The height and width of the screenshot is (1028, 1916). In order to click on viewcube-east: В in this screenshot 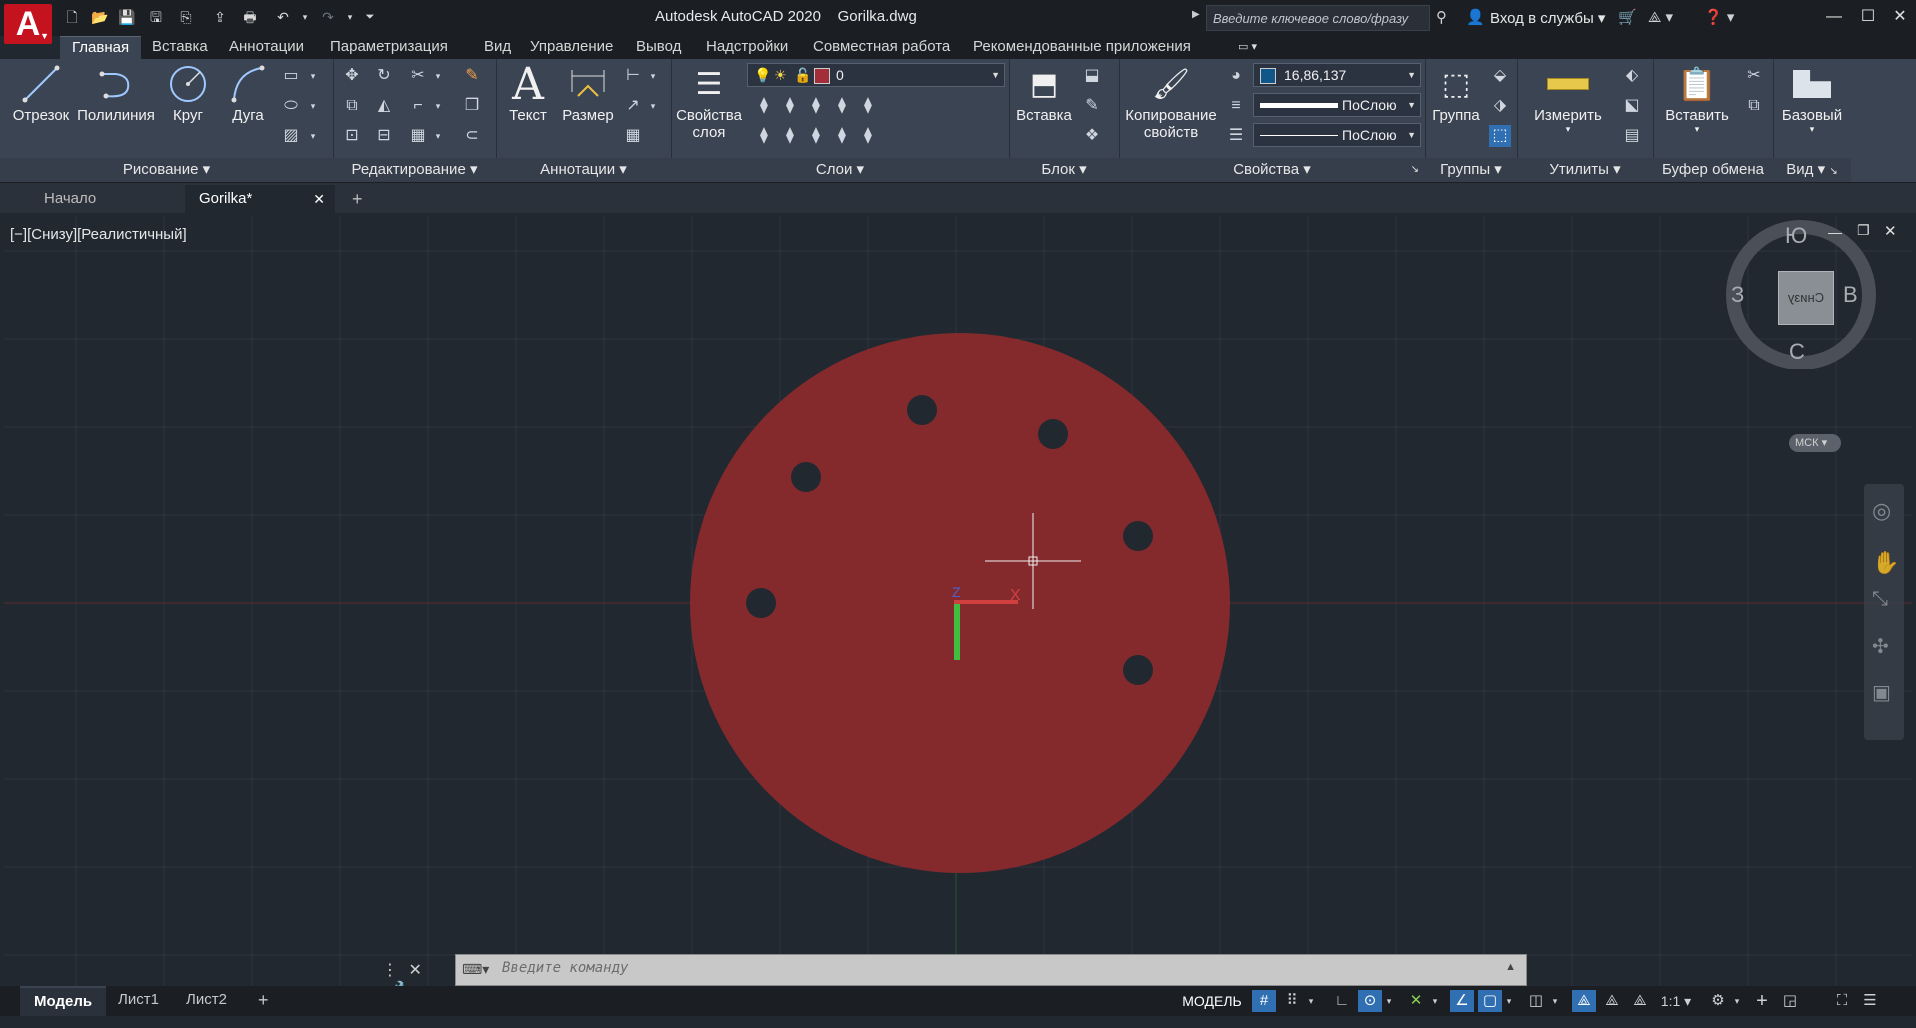, I will do `click(1850, 295)`.